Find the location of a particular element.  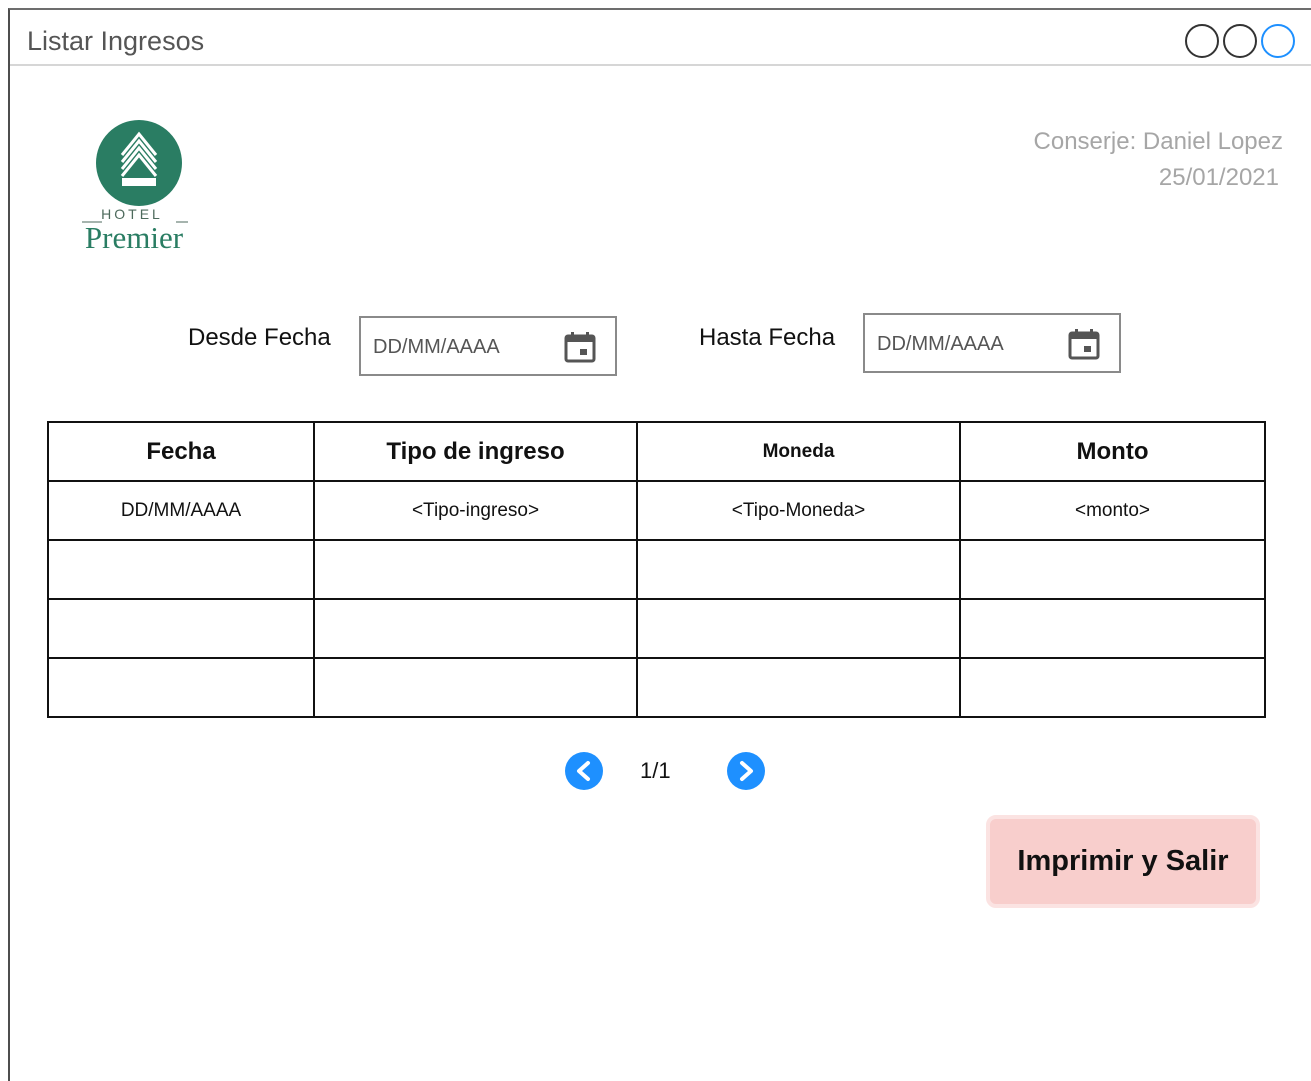

to-date-input: DD/MM/AAAA is located at coordinates (992, 343).